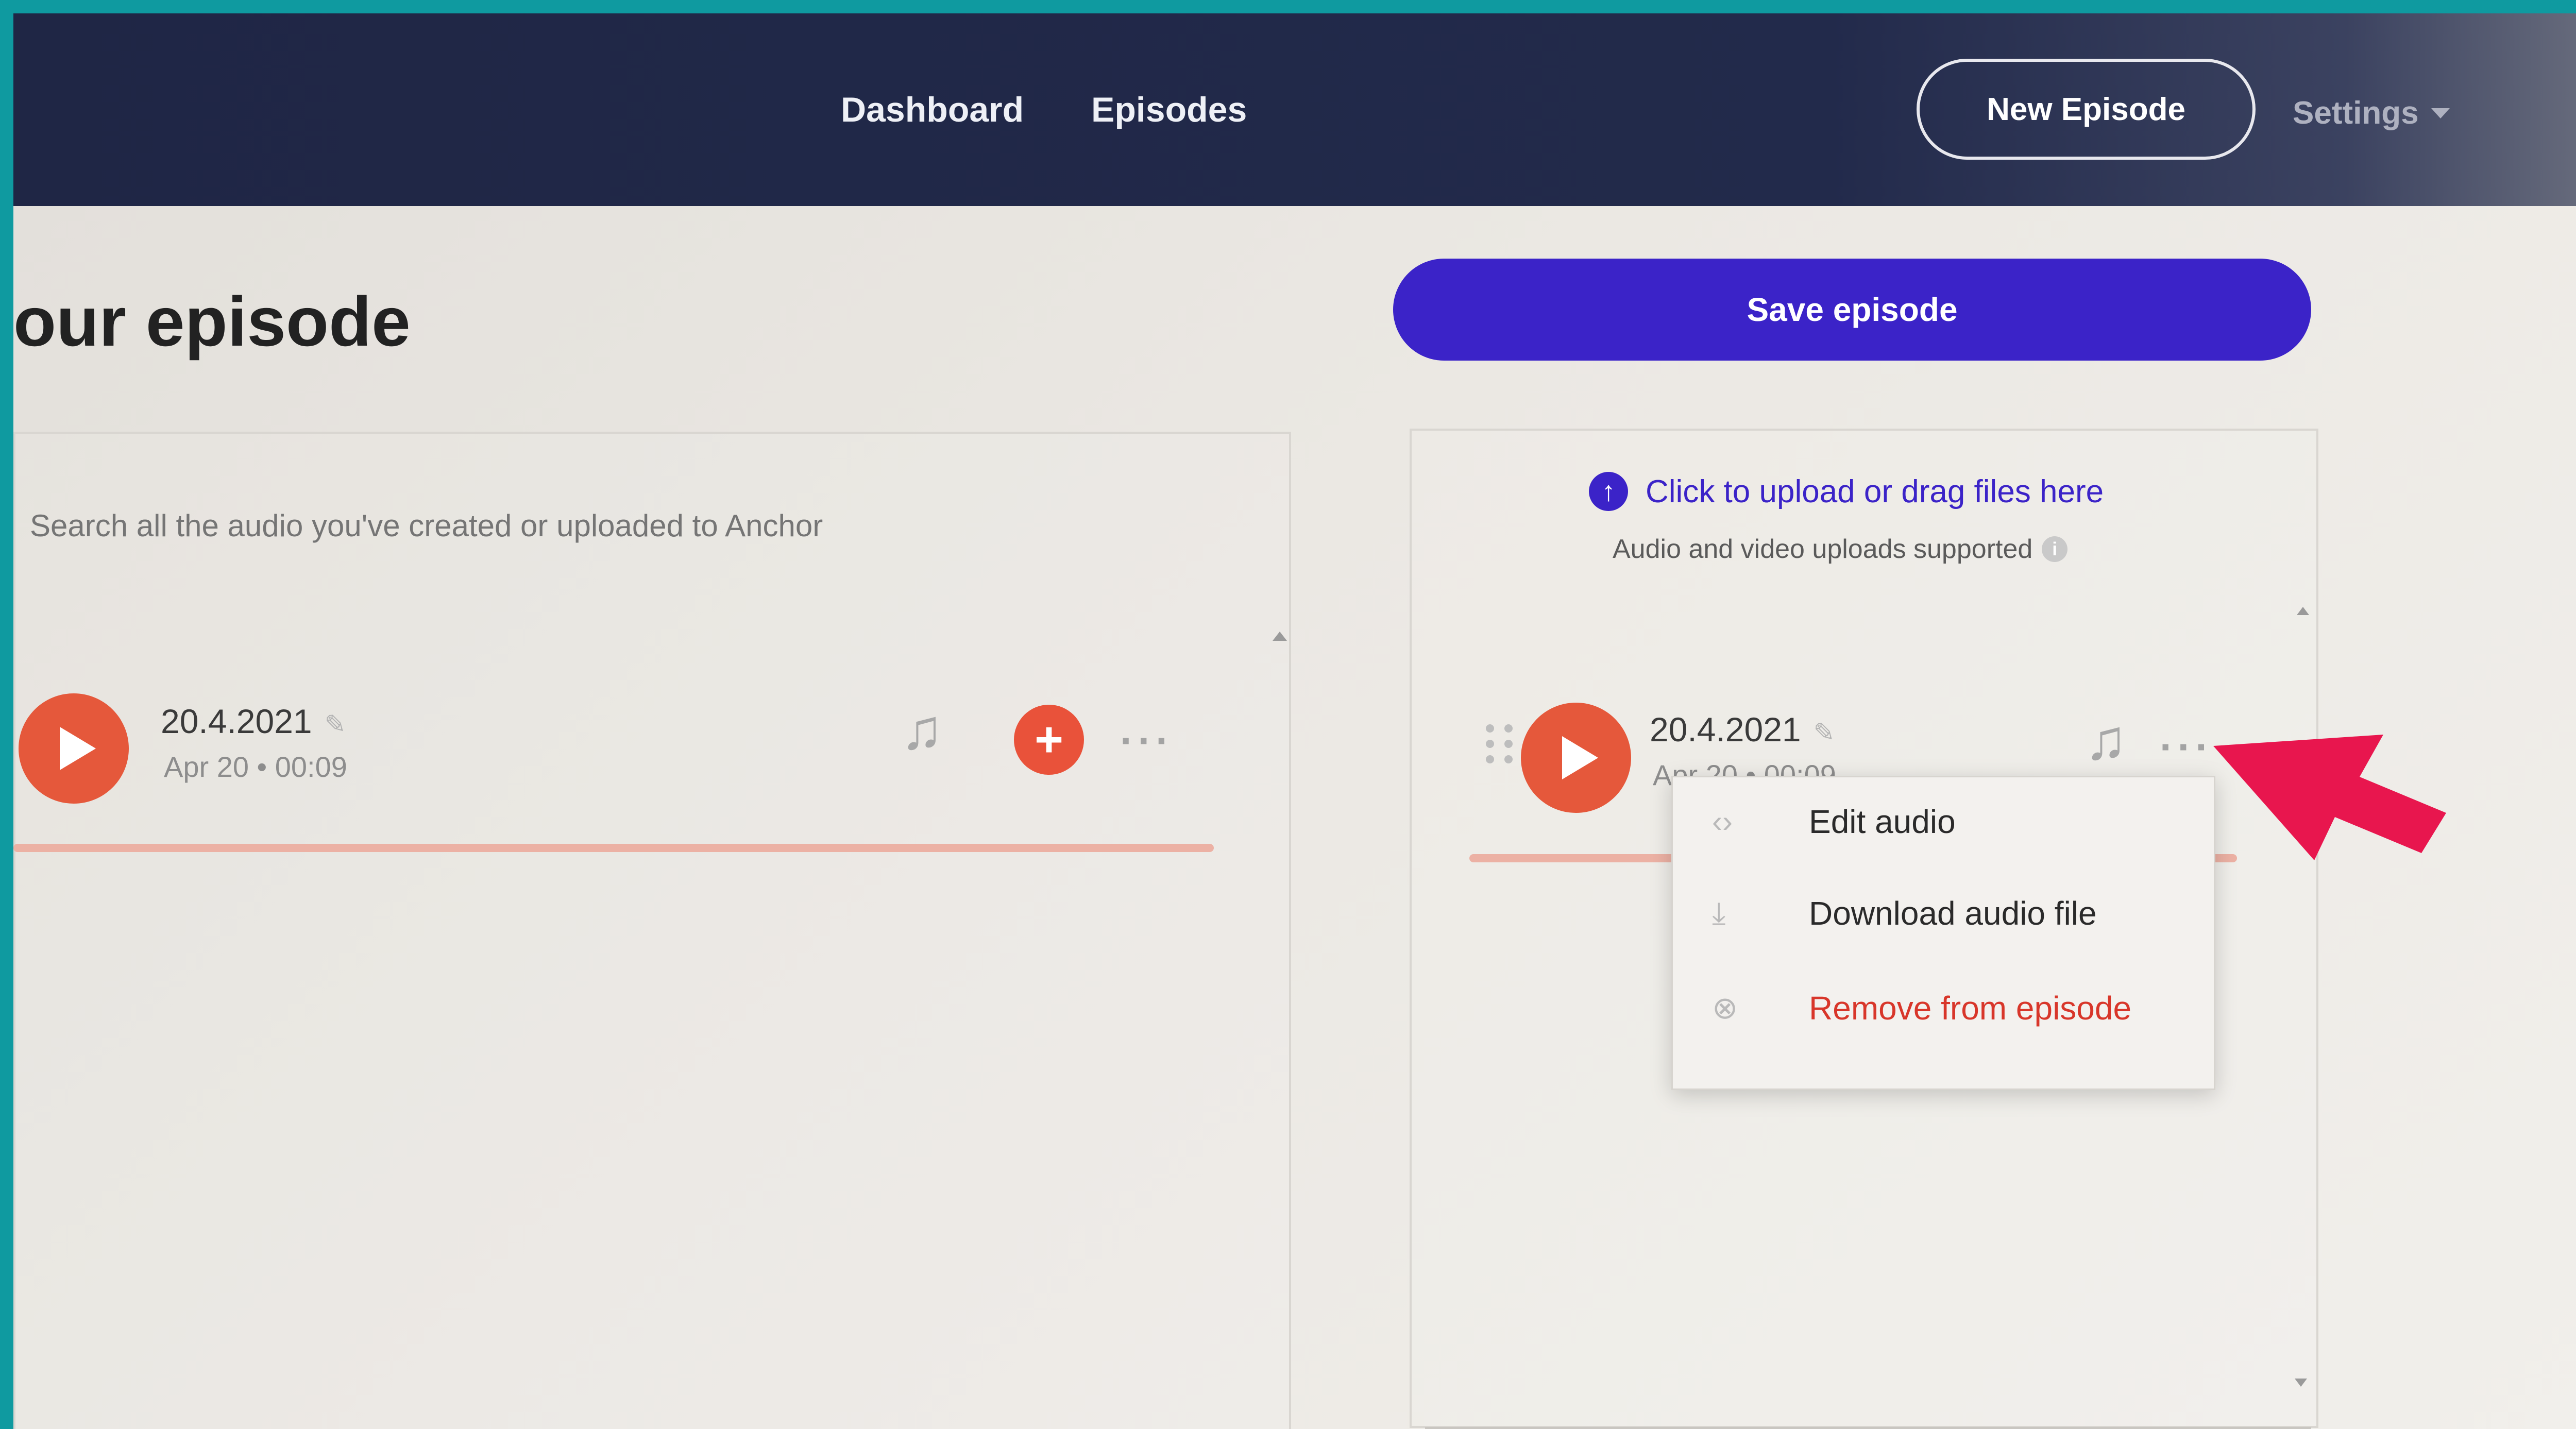  Describe the element at coordinates (1970, 1009) in the screenshot. I see `menu-item-label: Remove from episode` at that location.